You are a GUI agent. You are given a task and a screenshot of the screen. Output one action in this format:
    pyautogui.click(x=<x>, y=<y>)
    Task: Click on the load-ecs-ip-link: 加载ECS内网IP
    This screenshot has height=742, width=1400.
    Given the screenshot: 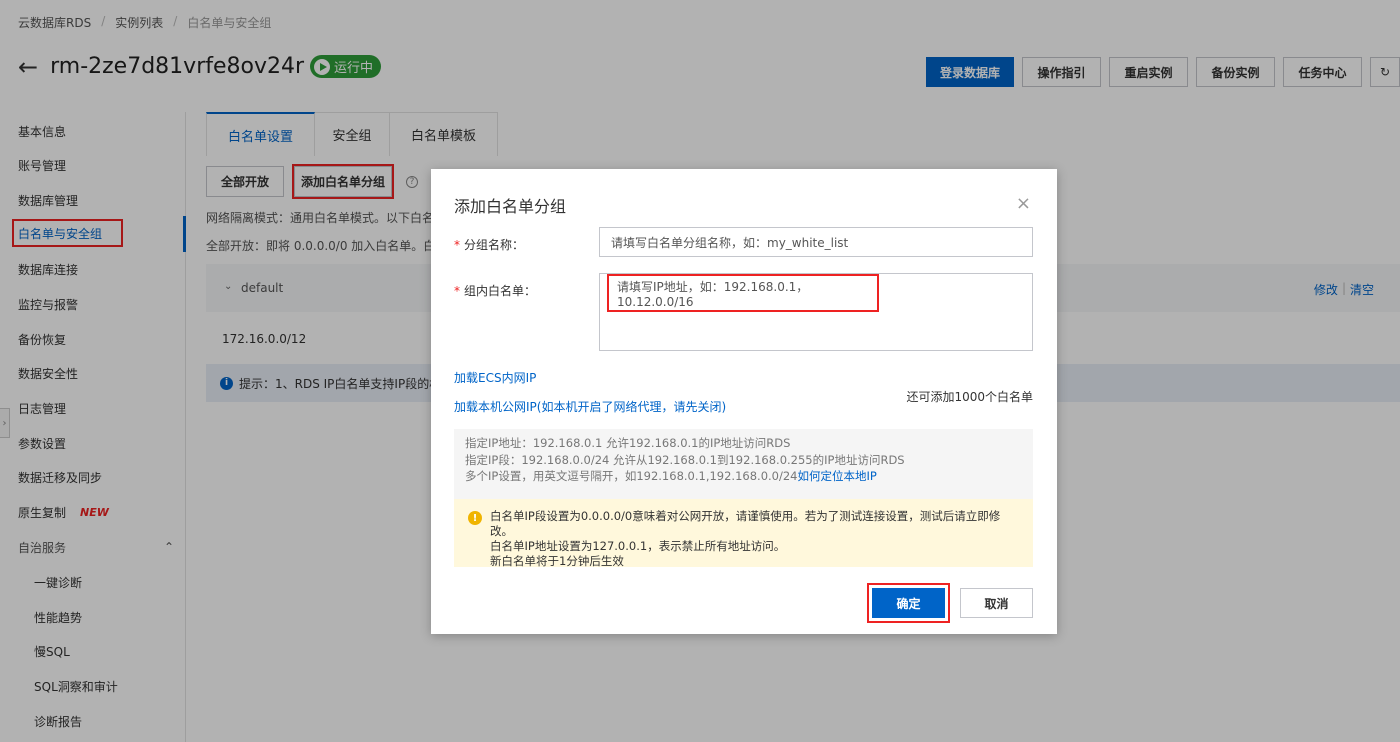 What is the action you would take?
    pyautogui.click(x=495, y=377)
    